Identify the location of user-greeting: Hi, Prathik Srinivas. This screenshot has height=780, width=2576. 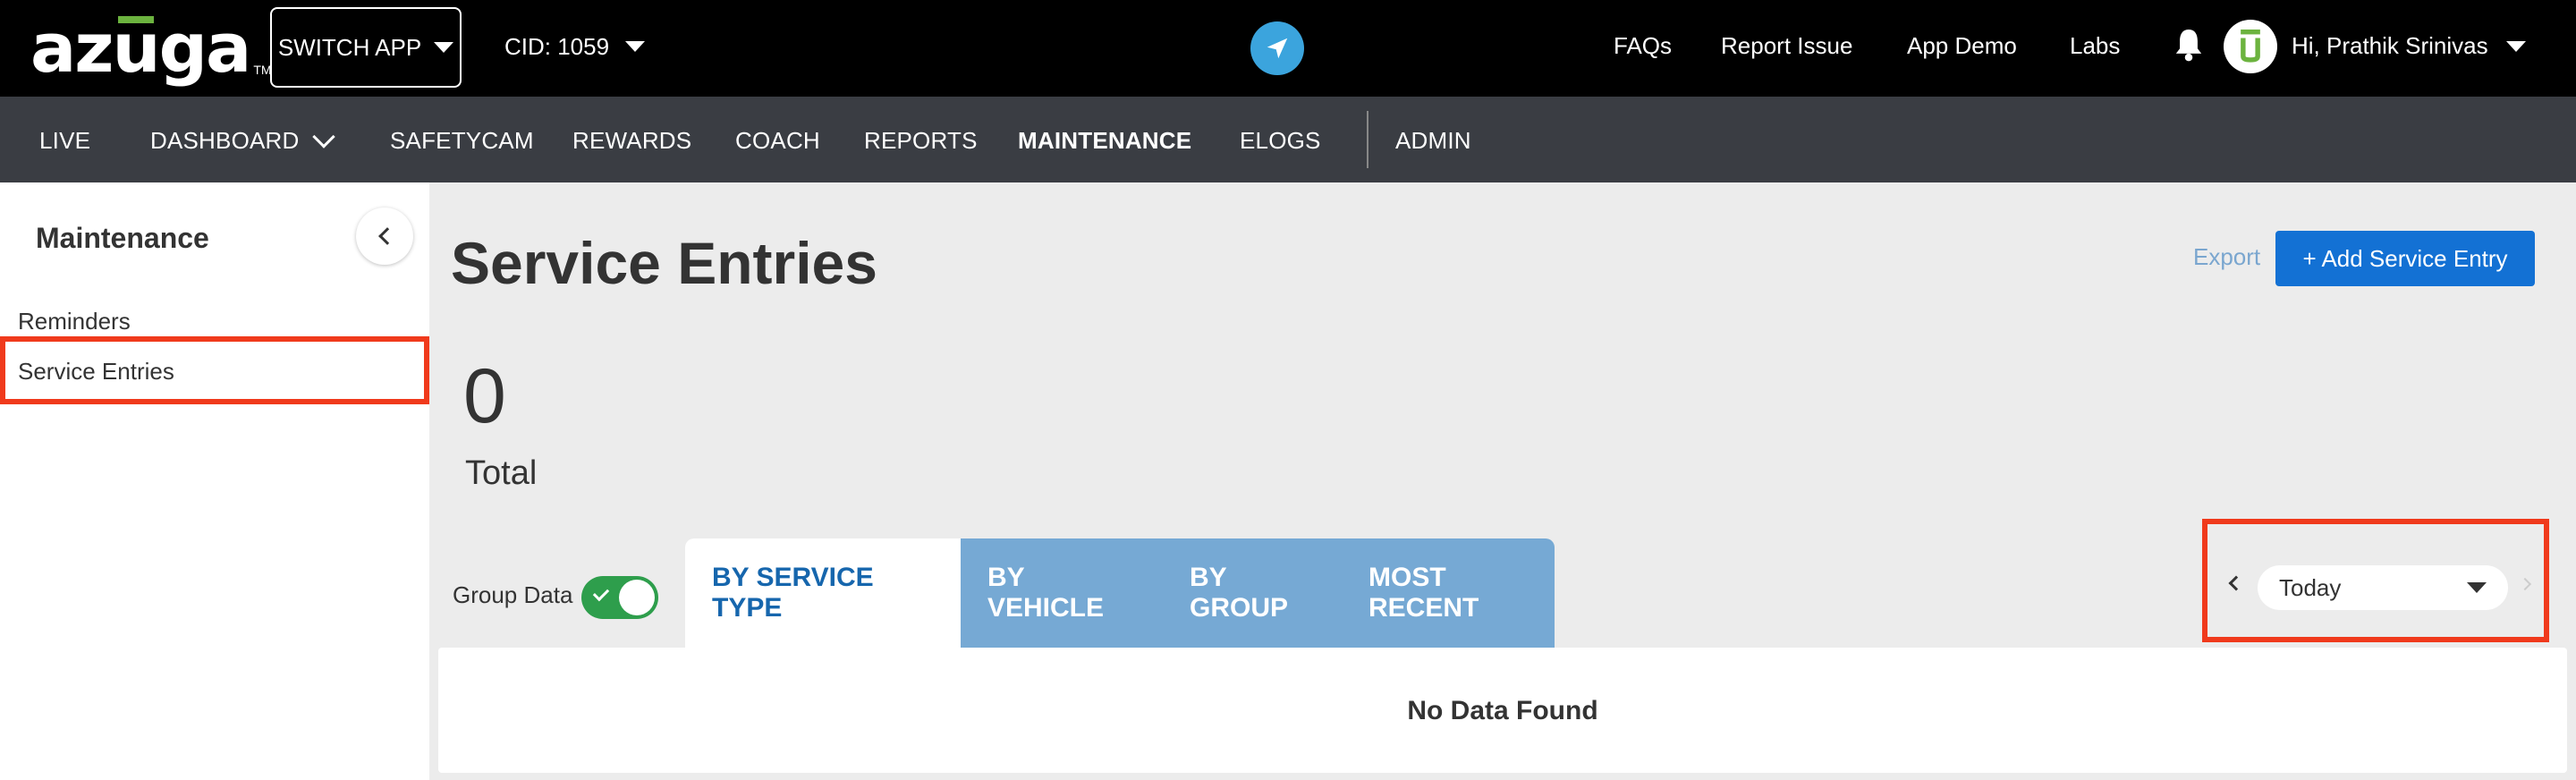
(2390, 45).